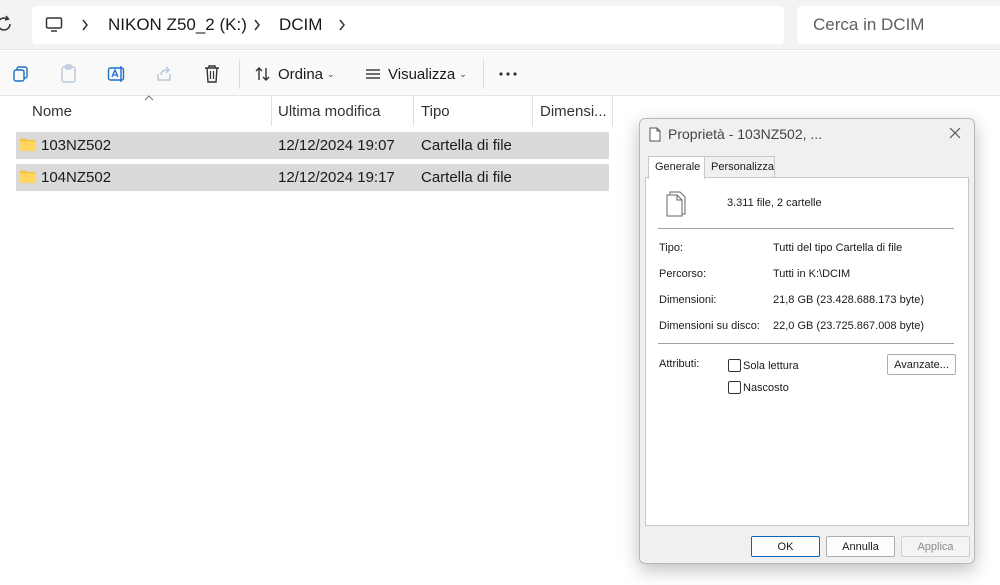 This screenshot has height=585, width=1000. Describe the element at coordinates (262, 74) in the screenshot. I see `sort-icon` at that location.